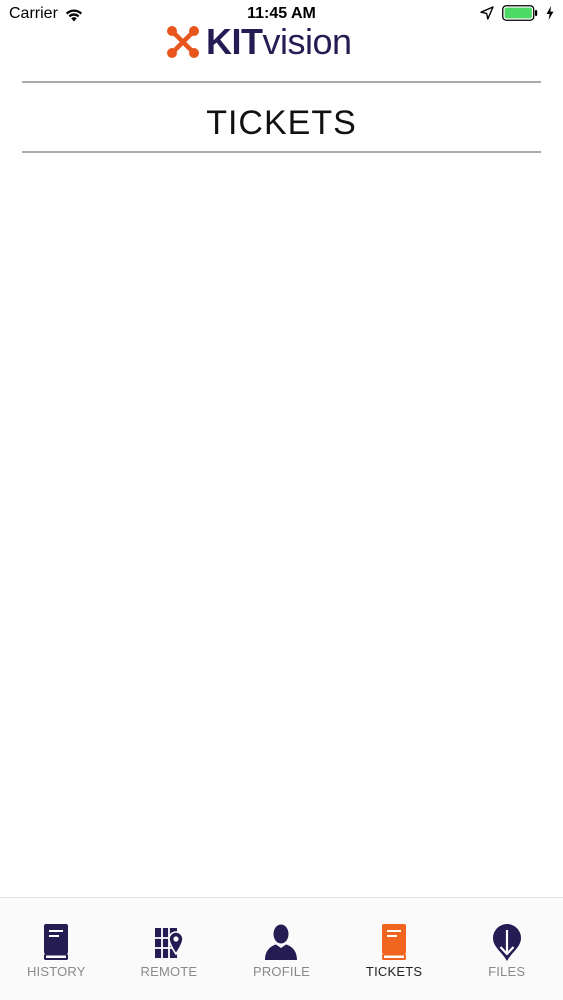 This screenshot has height=1000, width=563. Describe the element at coordinates (56, 971) in the screenshot. I see `tab-history-label: HISTORY` at that location.